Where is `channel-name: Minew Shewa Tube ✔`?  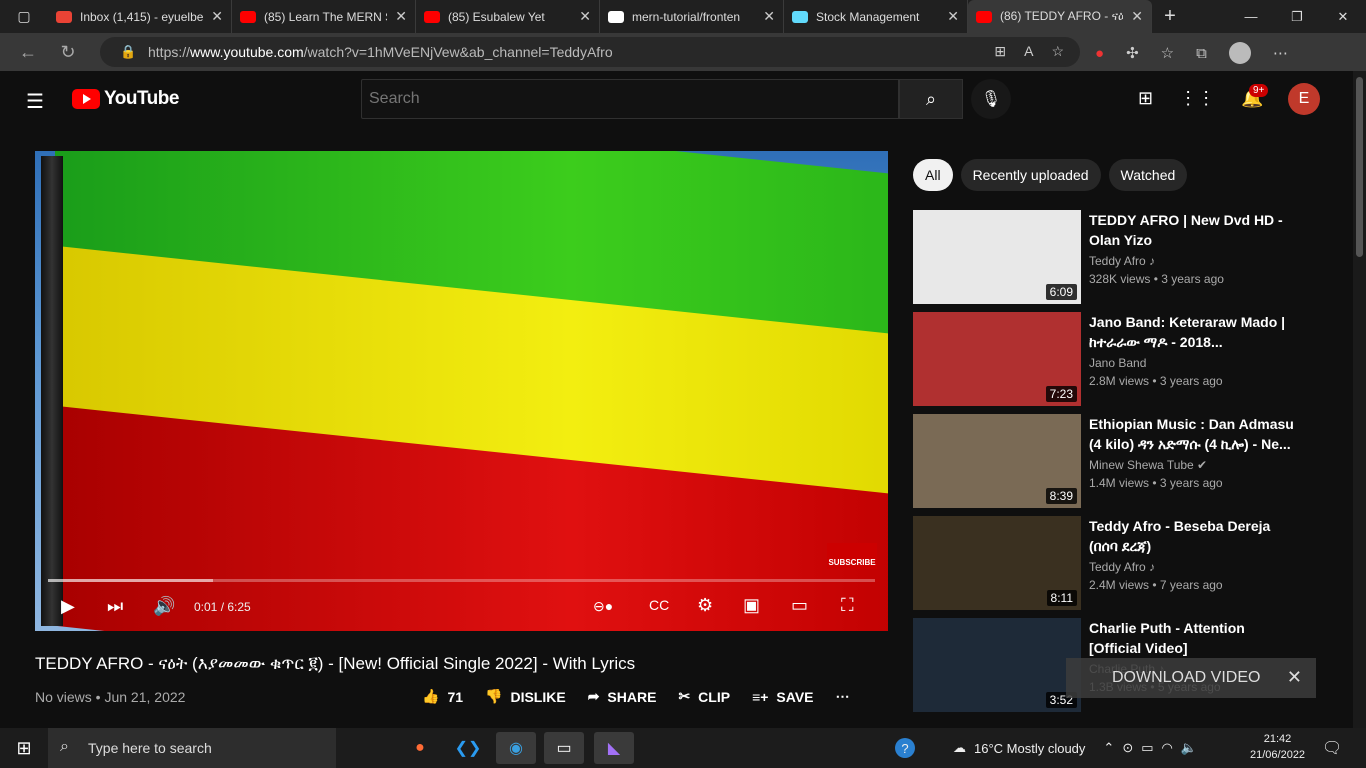 channel-name: Minew Shewa Tube ✔ is located at coordinates (1148, 465).